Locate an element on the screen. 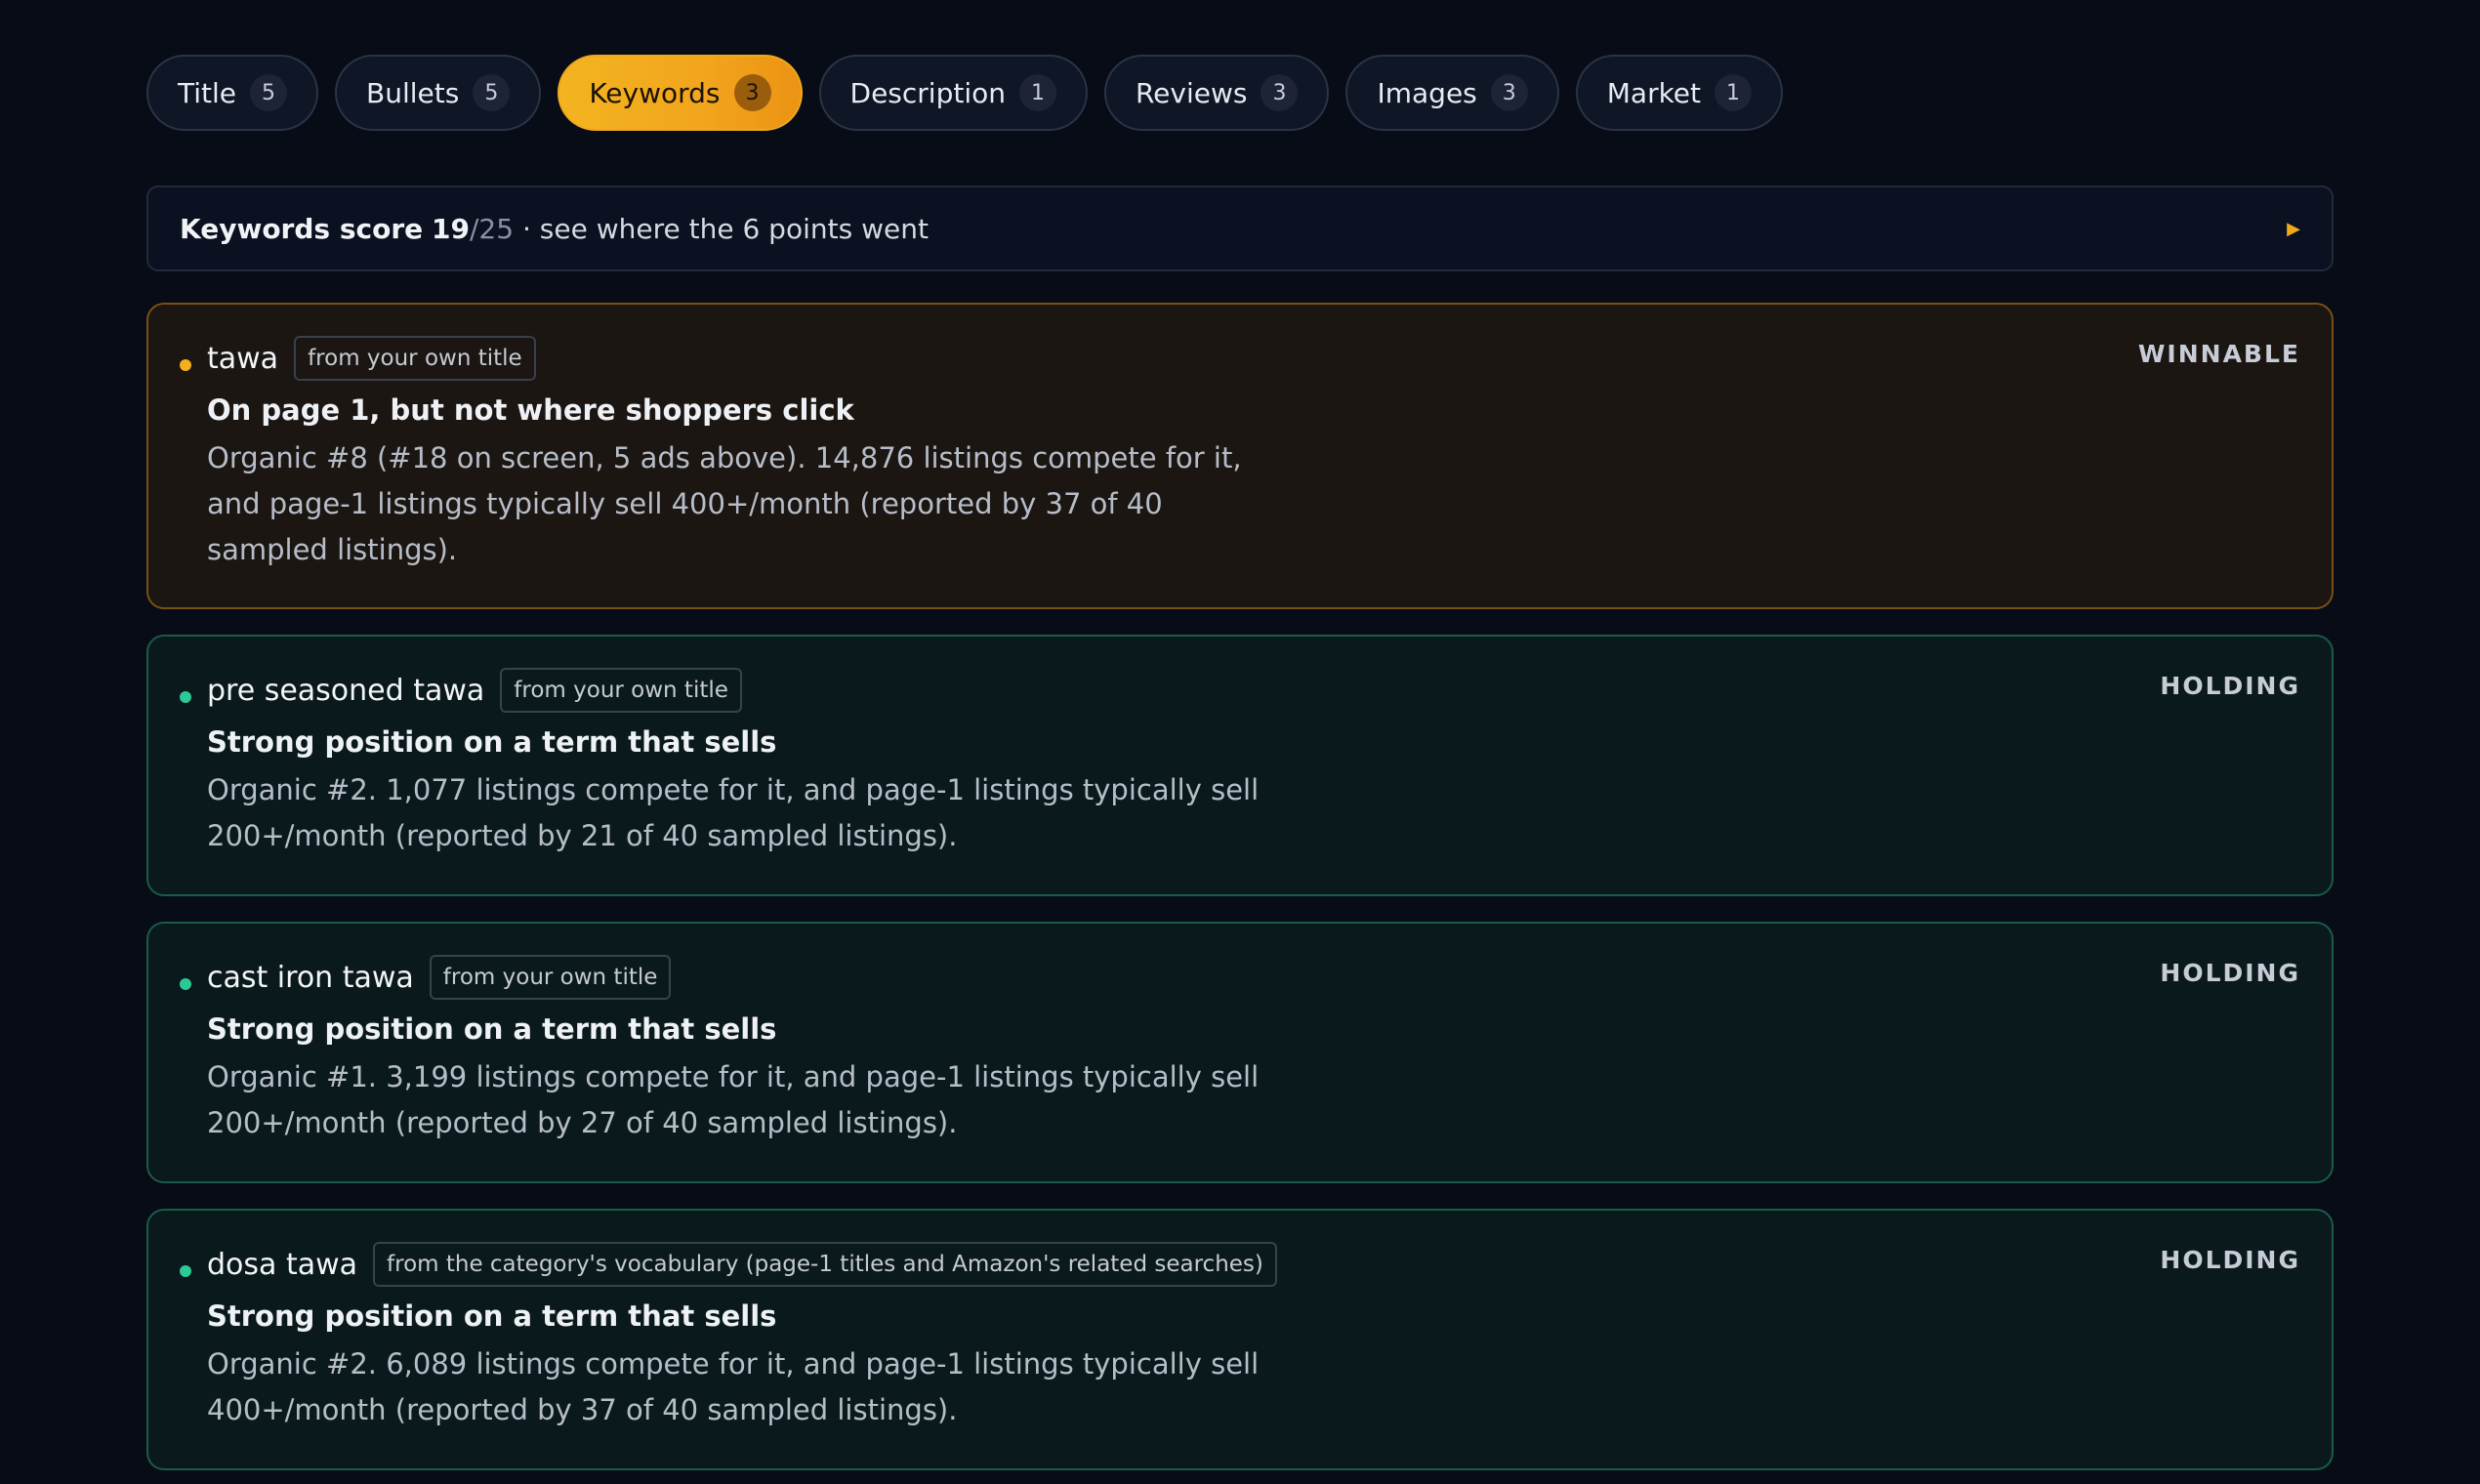 The height and width of the screenshot is (1484, 2480). tab-keywords: Keywords 3 is located at coordinates (681, 93).